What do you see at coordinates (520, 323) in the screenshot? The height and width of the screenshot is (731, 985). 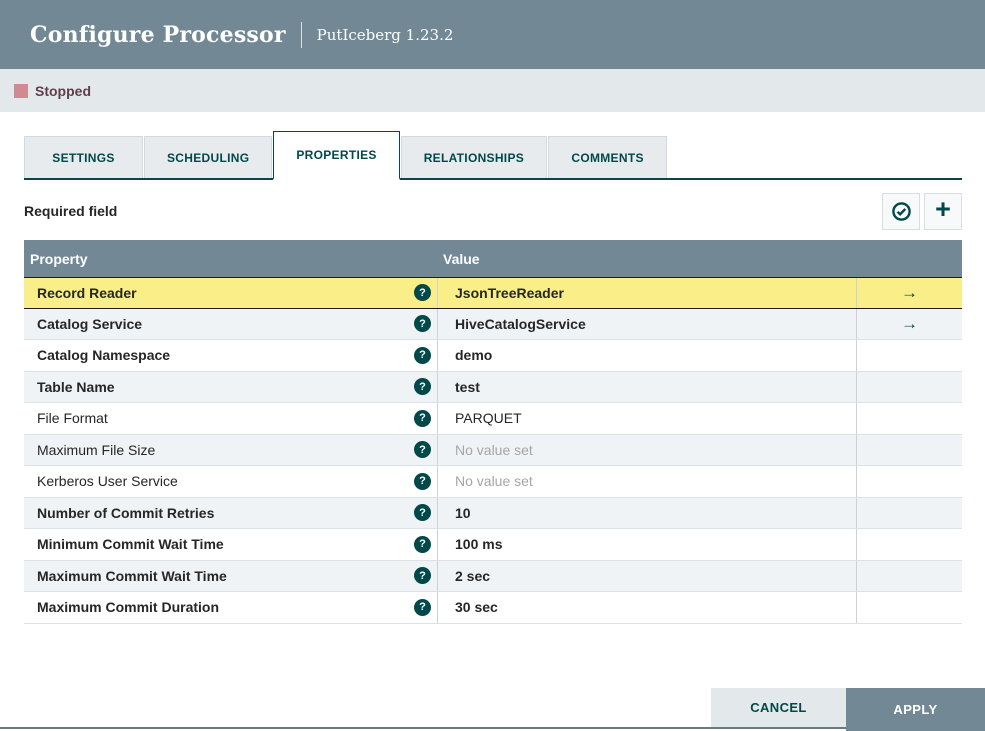 I see `property-value: HiveCatalogService` at bounding box center [520, 323].